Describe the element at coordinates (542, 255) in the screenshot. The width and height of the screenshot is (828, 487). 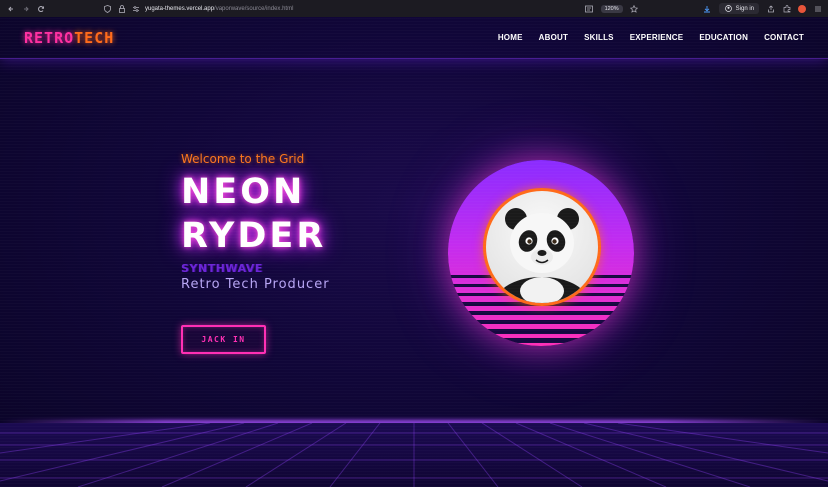
I see `panda-illustration` at that location.